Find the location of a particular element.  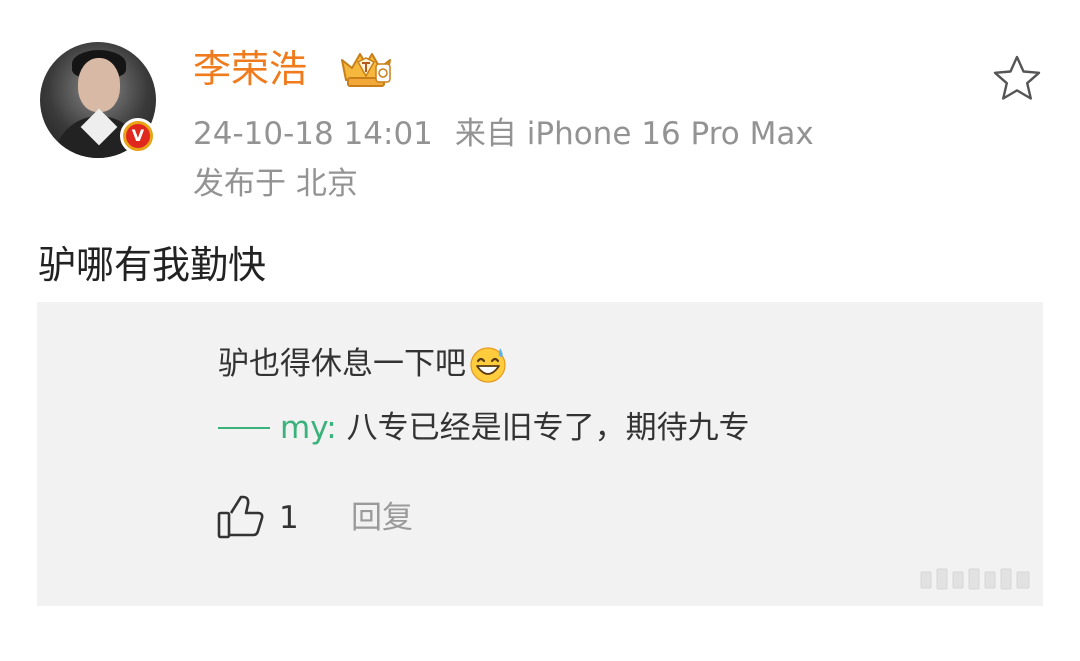

post-meta: 24-10-18 14:01 来自 iPhone 16 Pro Max is located at coordinates (503, 134).